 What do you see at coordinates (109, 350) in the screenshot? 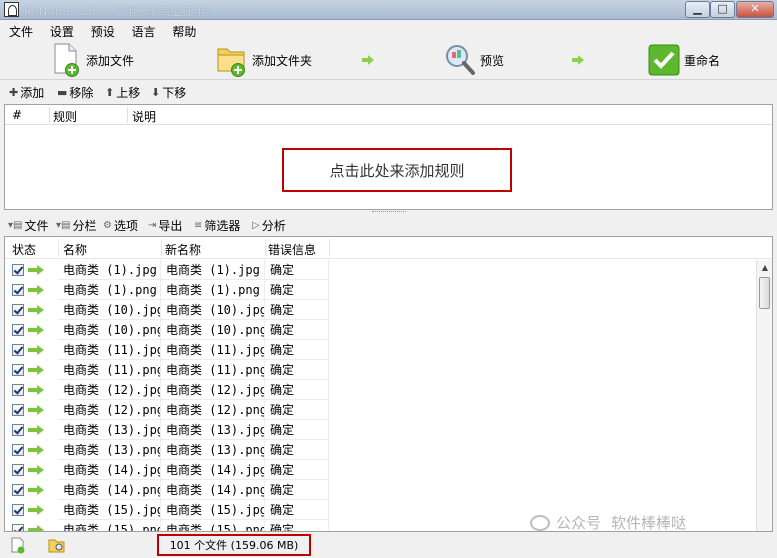
I see `file-name: 电商类 (11).jpg` at bounding box center [109, 350].